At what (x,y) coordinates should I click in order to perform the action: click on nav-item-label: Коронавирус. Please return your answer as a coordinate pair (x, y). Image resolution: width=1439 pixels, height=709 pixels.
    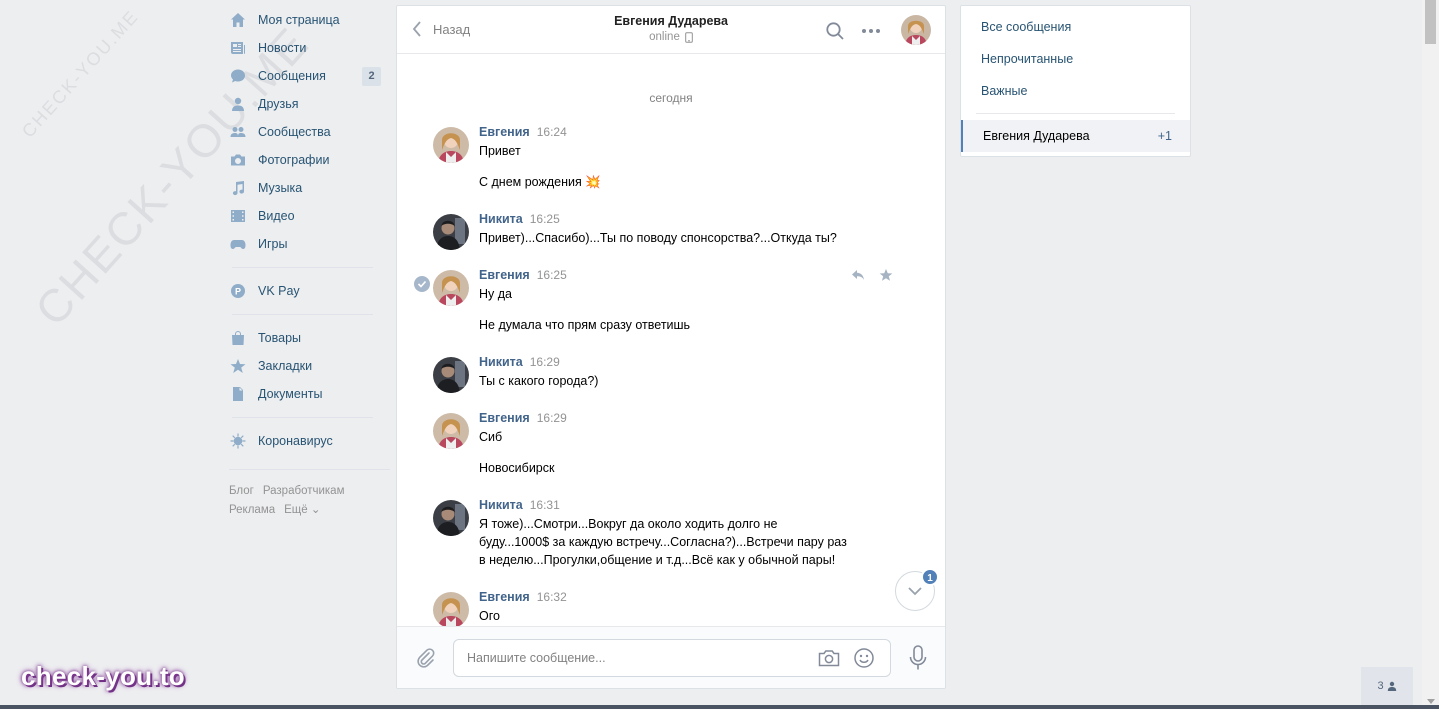
    Looking at the image, I should click on (295, 441).